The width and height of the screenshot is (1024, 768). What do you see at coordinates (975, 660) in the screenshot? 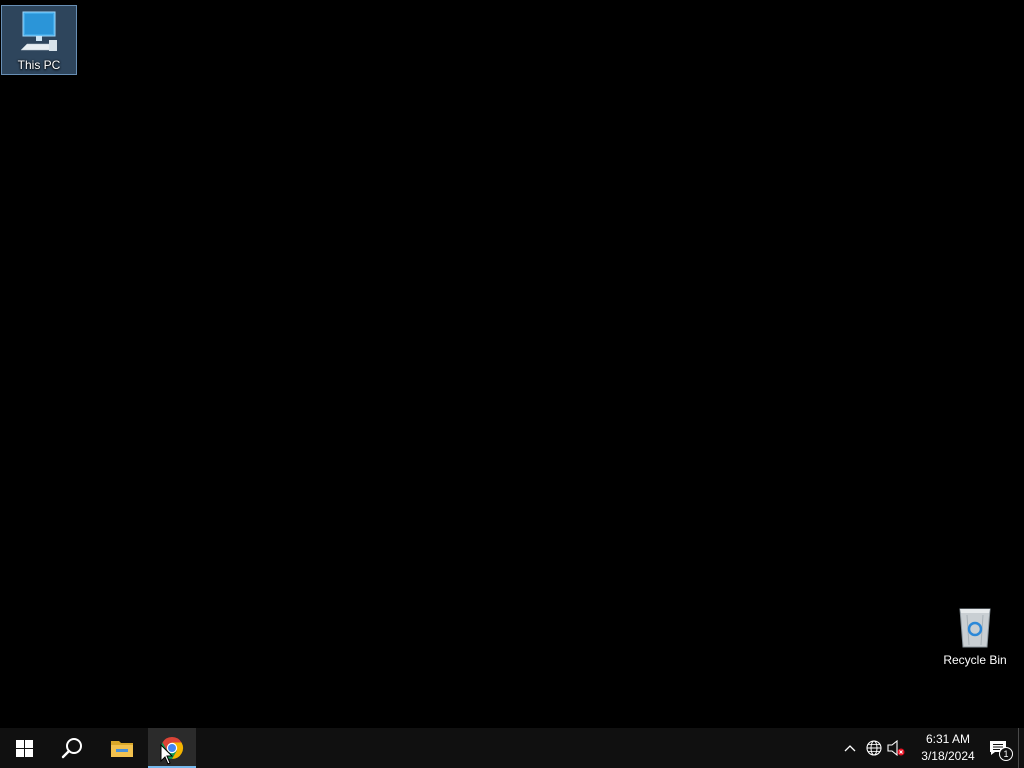
I see `desktop-icon-label: Recycle Bin` at bounding box center [975, 660].